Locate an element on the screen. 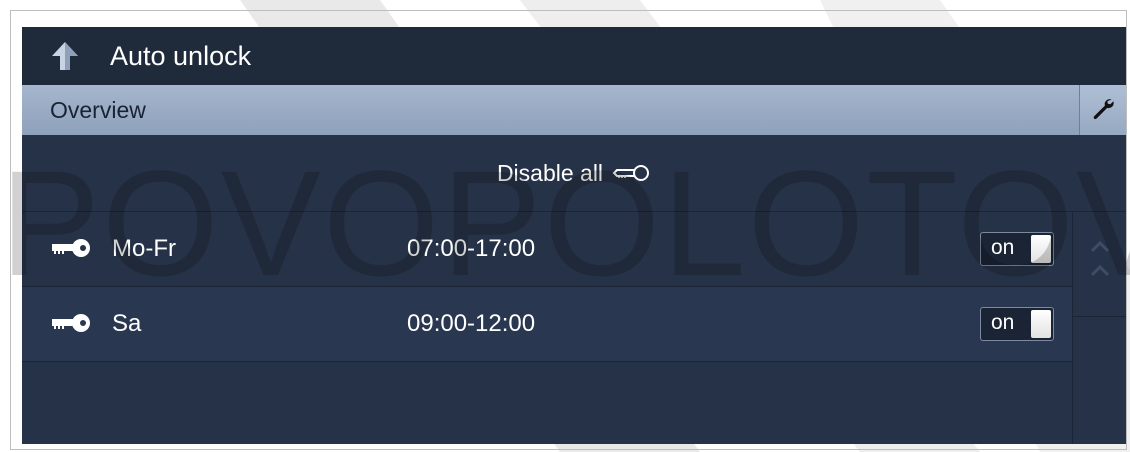 The width and height of the screenshot is (1130, 452). schedule-day: Sa is located at coordinates (127, 323).